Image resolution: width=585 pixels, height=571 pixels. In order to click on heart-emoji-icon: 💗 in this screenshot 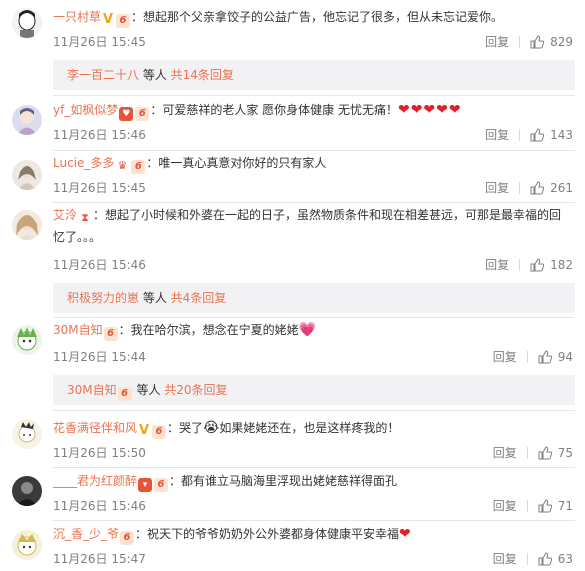, I will do `click(307, 330)`.